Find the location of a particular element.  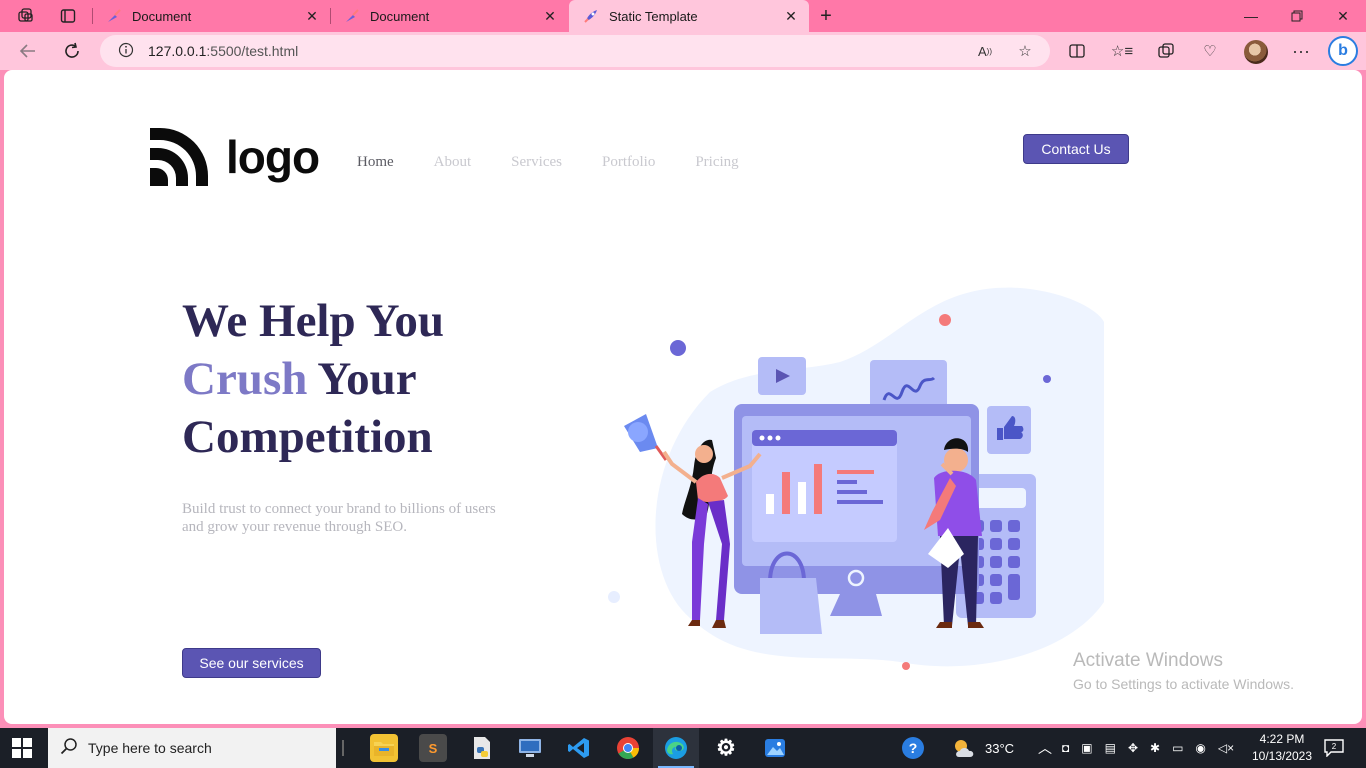

close-window-icon: ✕ is located at coordinates (1343, 16).